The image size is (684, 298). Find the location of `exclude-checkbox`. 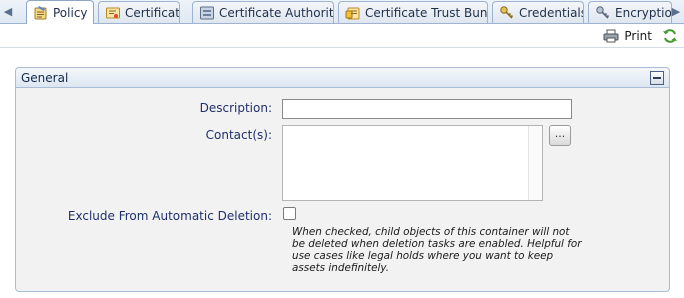

exclude-checkbox is located at coordinates (289, 213).